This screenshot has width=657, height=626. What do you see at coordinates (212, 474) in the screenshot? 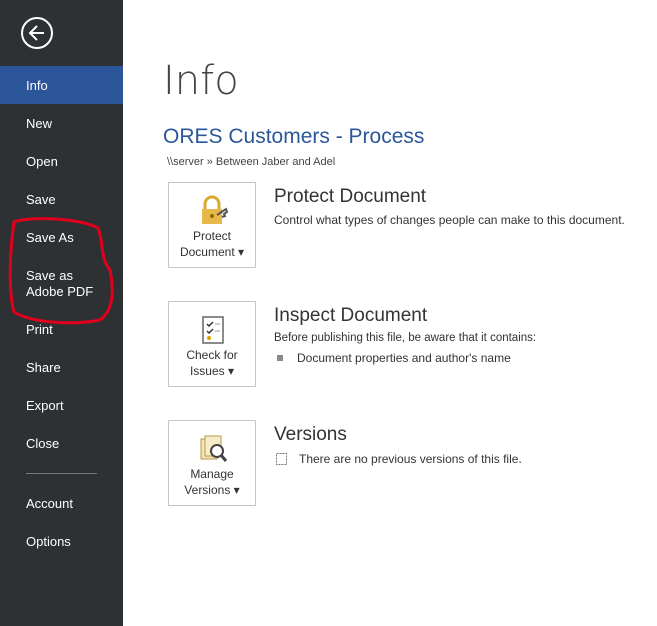
I see `manage-versions-line1: Manage` at bounding box center [212, 474].